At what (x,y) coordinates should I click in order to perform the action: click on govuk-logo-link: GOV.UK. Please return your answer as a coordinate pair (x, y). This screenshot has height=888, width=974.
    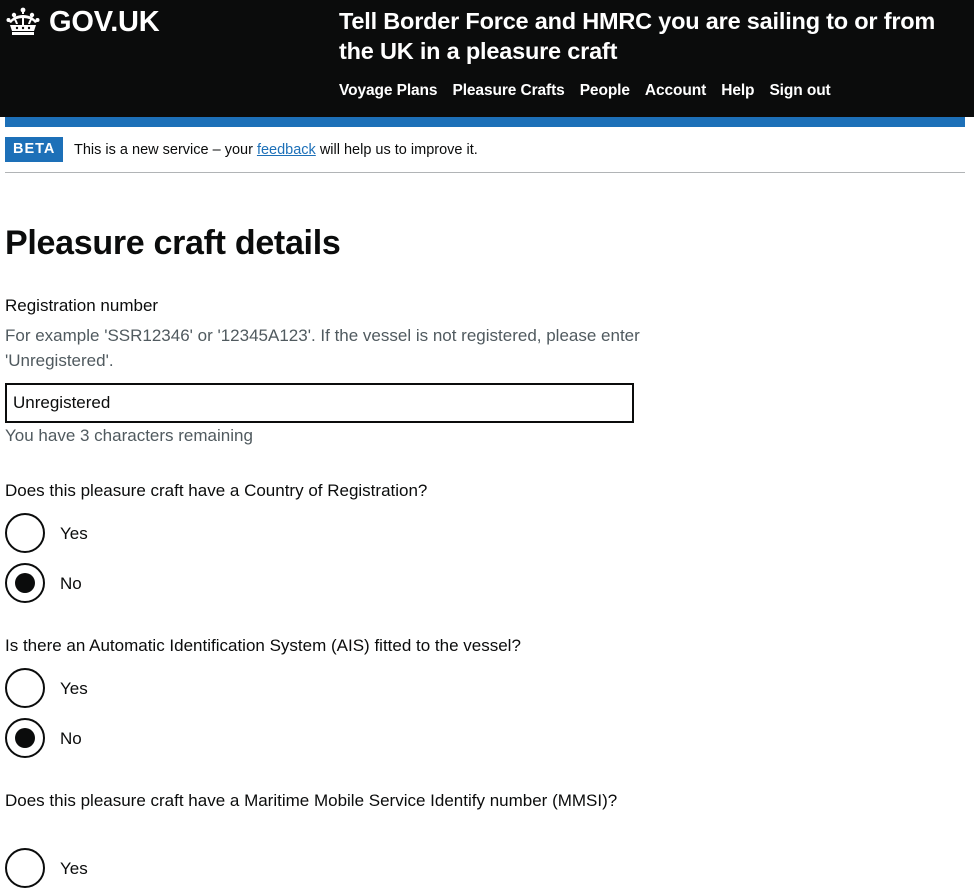
    Looking at the image, I should click on (82, 22).